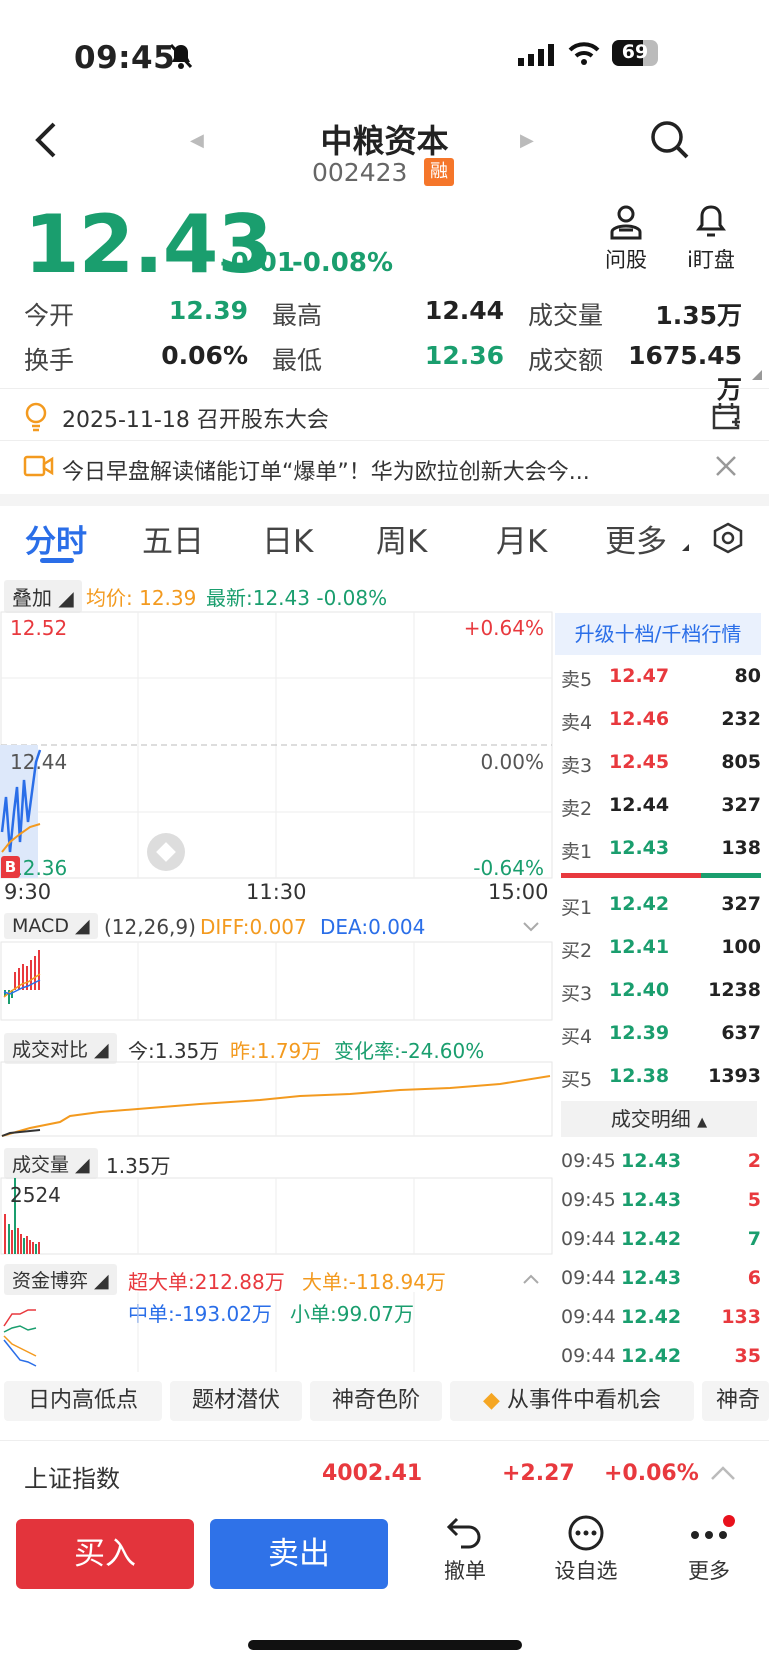 This screenshot has height=1665, width=769. I want to click on search-icon, so click(670, 142).